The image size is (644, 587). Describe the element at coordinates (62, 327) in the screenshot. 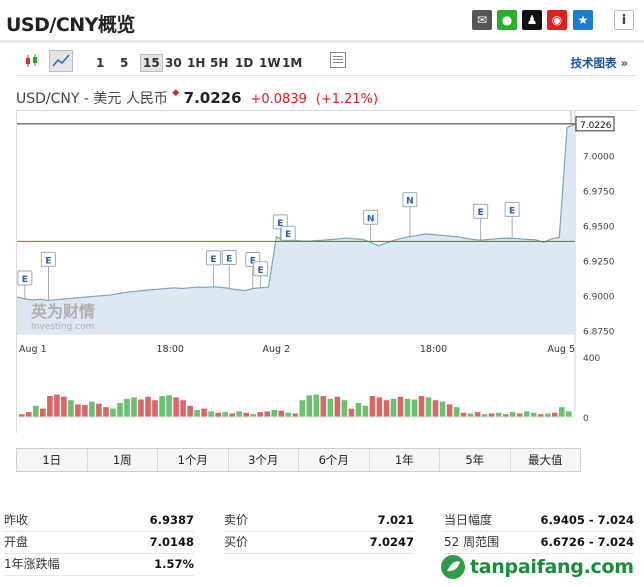

I see `svg-text: Investing.com` at that location.